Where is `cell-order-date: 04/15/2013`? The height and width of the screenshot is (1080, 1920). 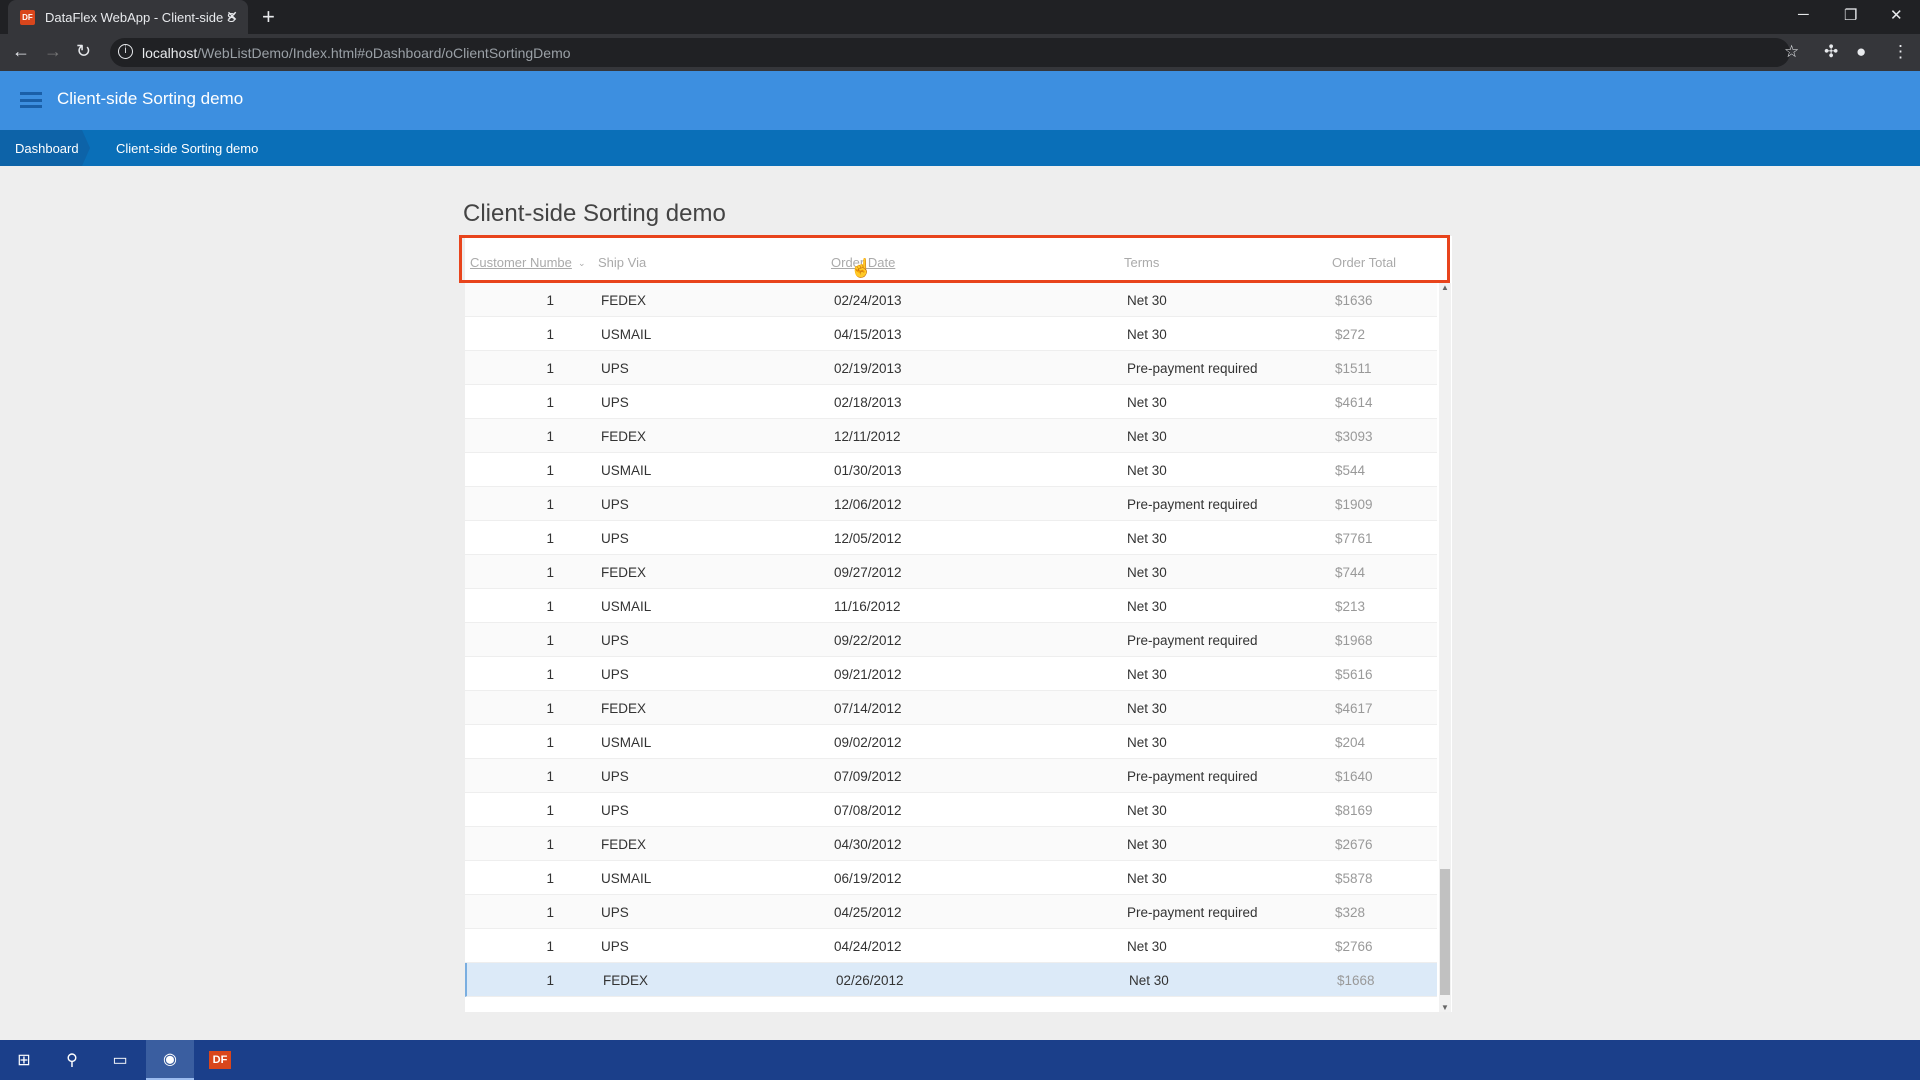 cell-order-date: 04/15/2013 is located at coordinates (868, 334).